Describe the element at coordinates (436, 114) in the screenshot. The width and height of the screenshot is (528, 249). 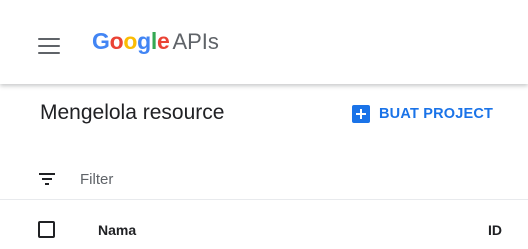
I see `create-project-label: BUAT PROJECT` at that location.